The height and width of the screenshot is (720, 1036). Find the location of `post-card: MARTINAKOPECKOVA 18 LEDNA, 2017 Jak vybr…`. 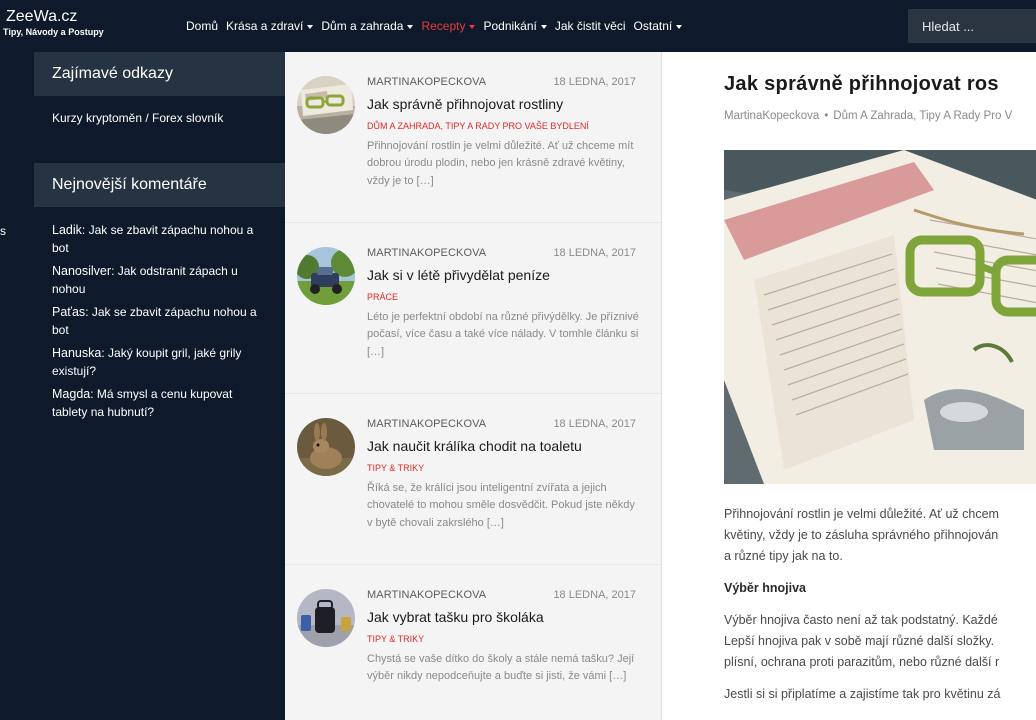

post-card: MARTINAKOPECKOVA 18 LEDNA, 2017 Jak vybr… is located at coordinates (473, 642).